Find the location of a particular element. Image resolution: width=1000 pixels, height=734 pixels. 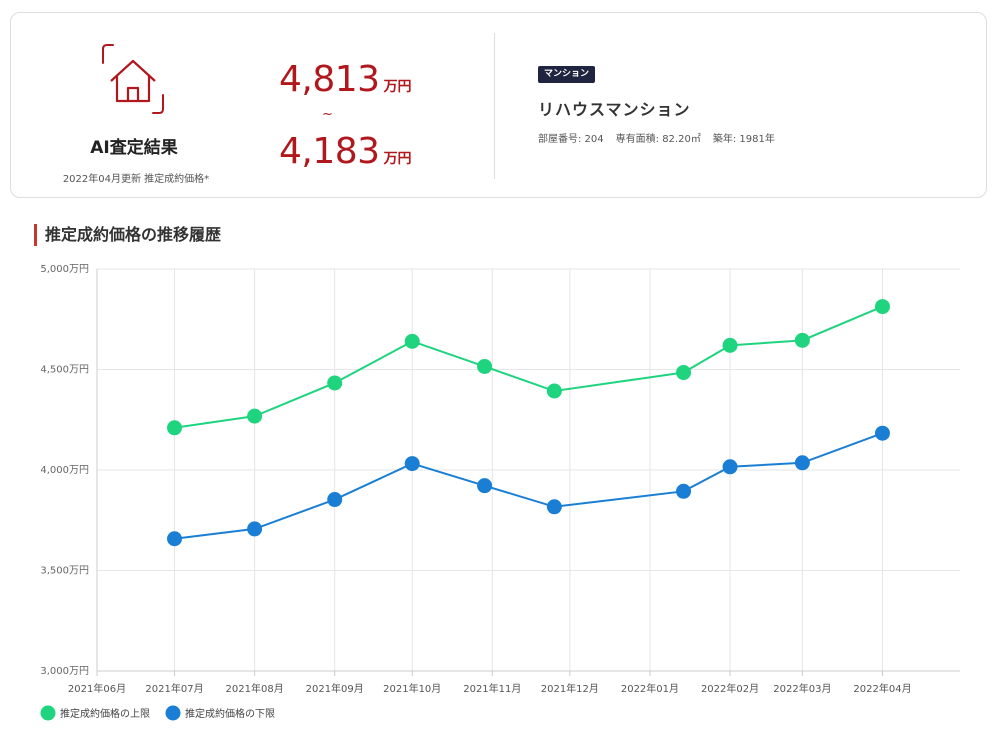

series-1-line is located at coordinates (528, 367).